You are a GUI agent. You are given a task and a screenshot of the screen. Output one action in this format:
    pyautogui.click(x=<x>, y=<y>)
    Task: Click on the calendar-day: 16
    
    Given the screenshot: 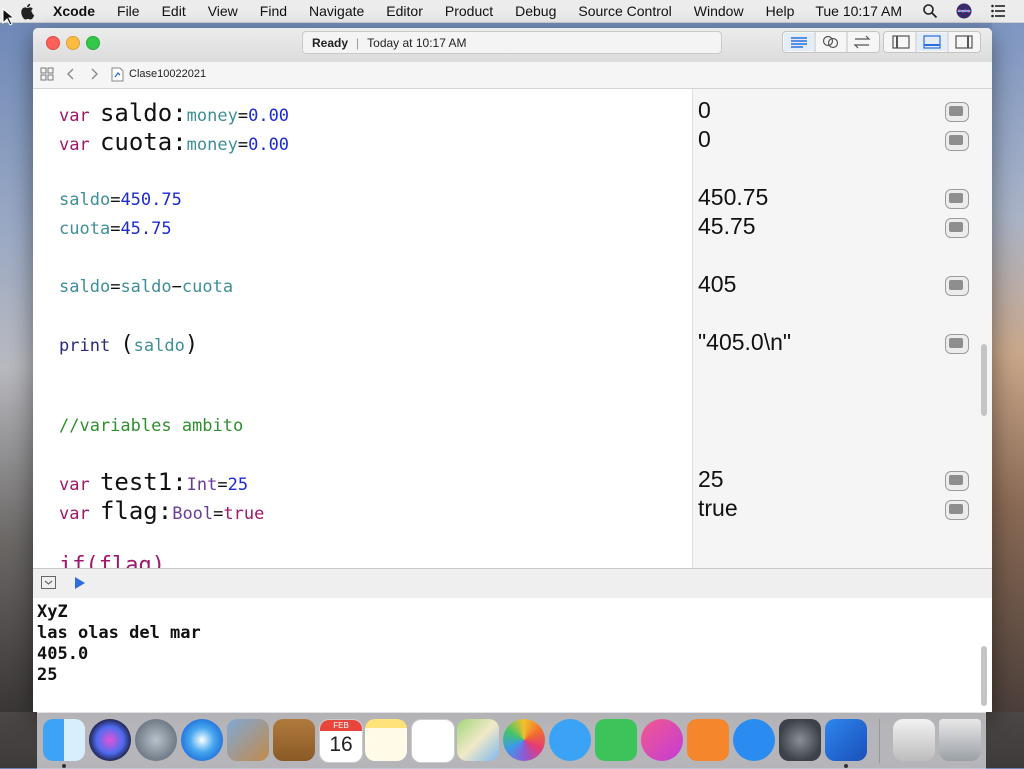 What is the action you would take?
    pyautogui.click(x=341, y=744)
    